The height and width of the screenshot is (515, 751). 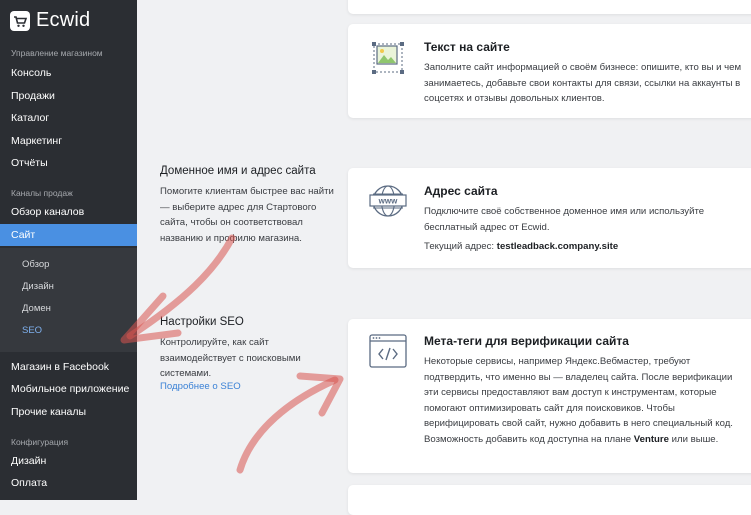 I want to click on seo-learn-more-link: Подробнее о SEO, so click(x=200, y=386).